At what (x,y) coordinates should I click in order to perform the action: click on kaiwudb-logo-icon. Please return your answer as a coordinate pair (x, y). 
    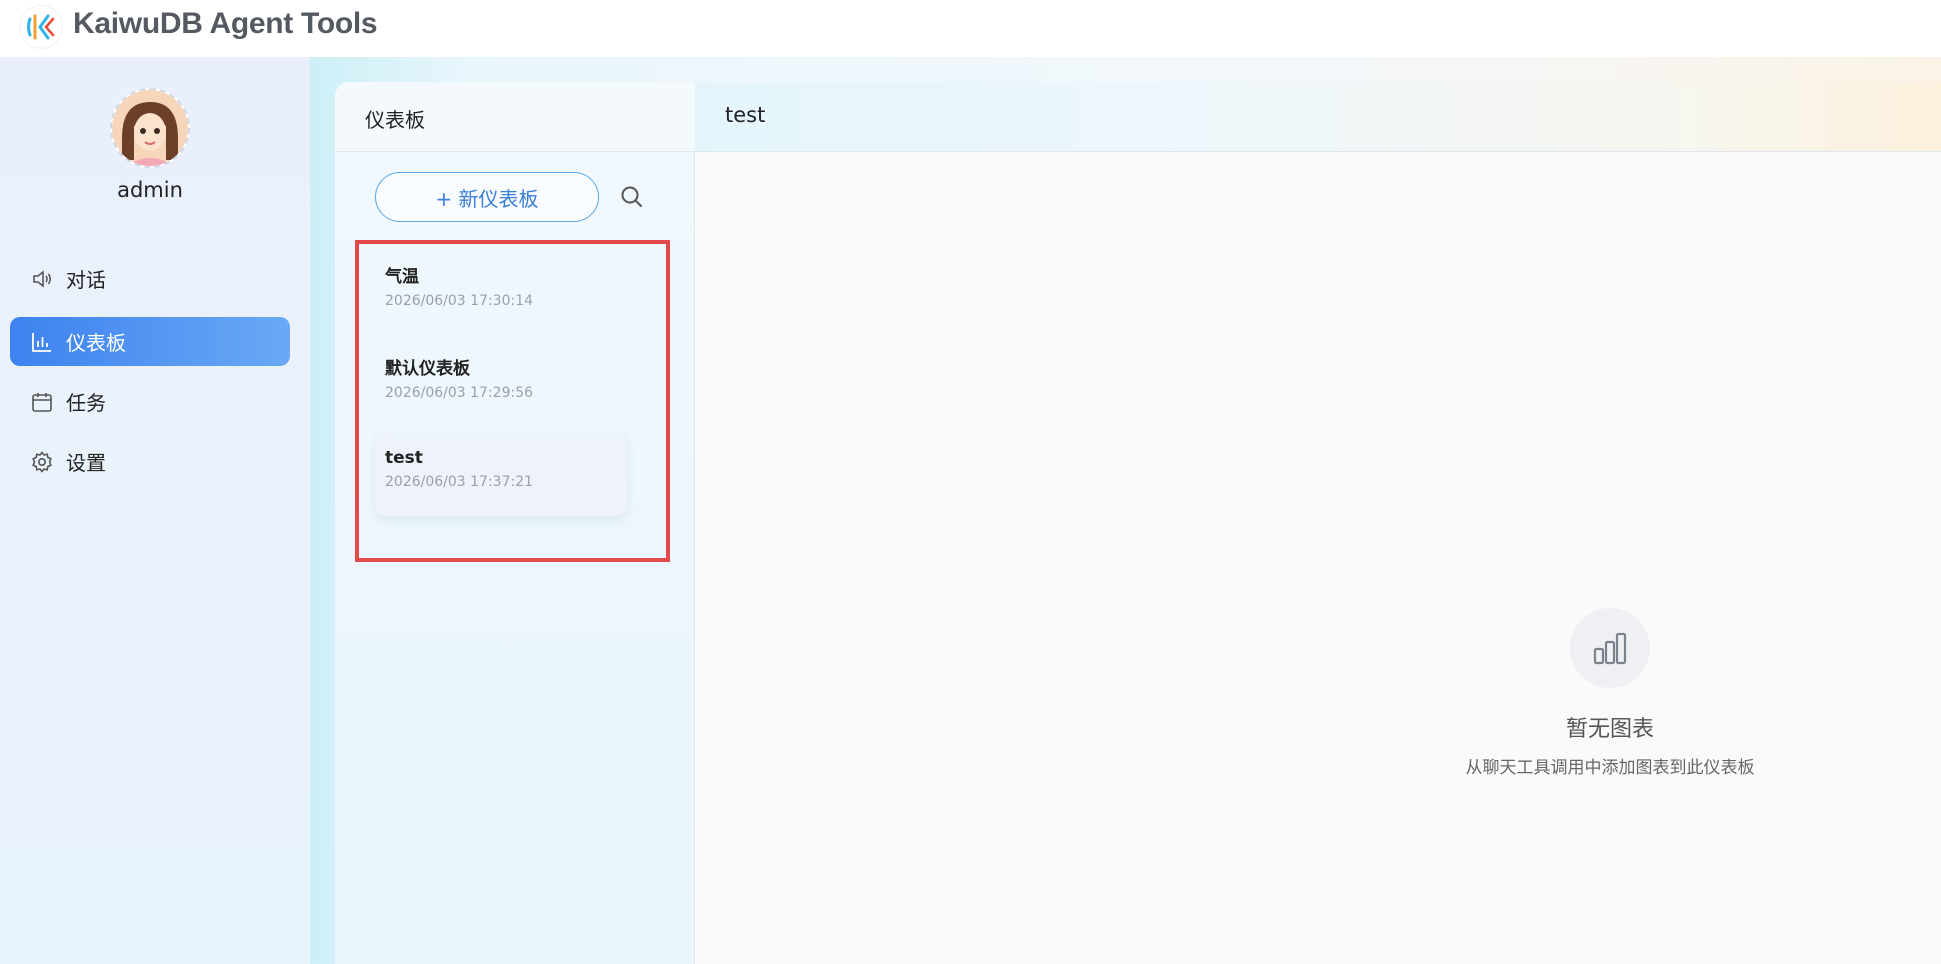
    Looking at the image, I should click on (41, 27).